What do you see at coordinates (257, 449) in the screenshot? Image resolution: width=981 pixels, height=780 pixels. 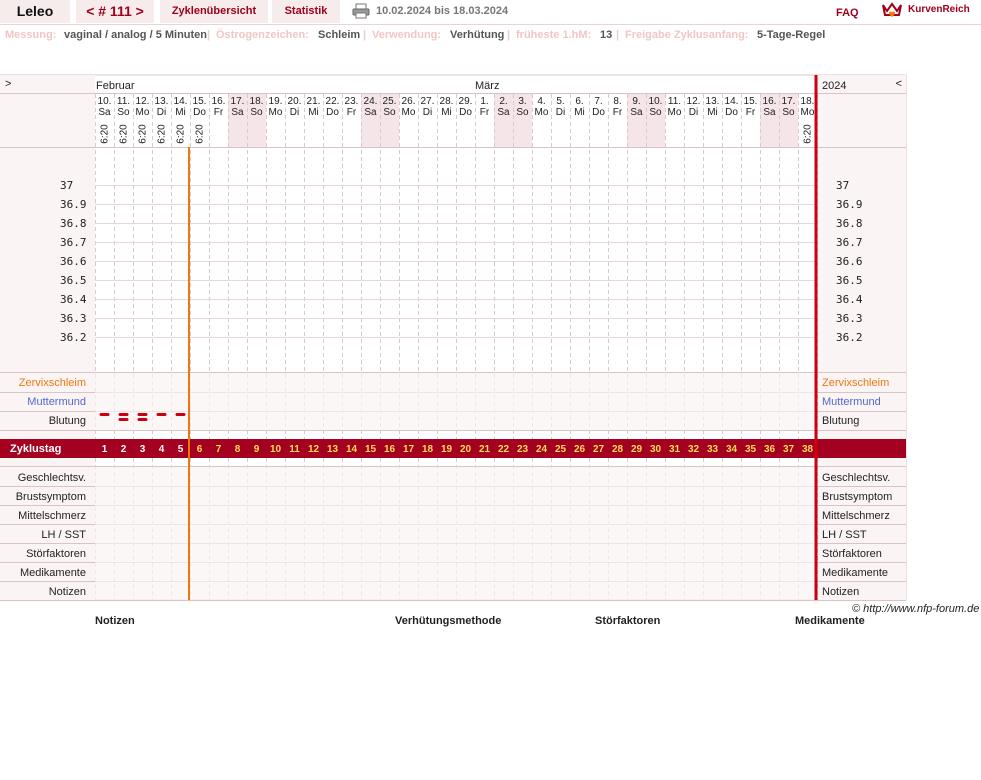 I see `cycle-day-number: 9` at bounding box center [257, 449].